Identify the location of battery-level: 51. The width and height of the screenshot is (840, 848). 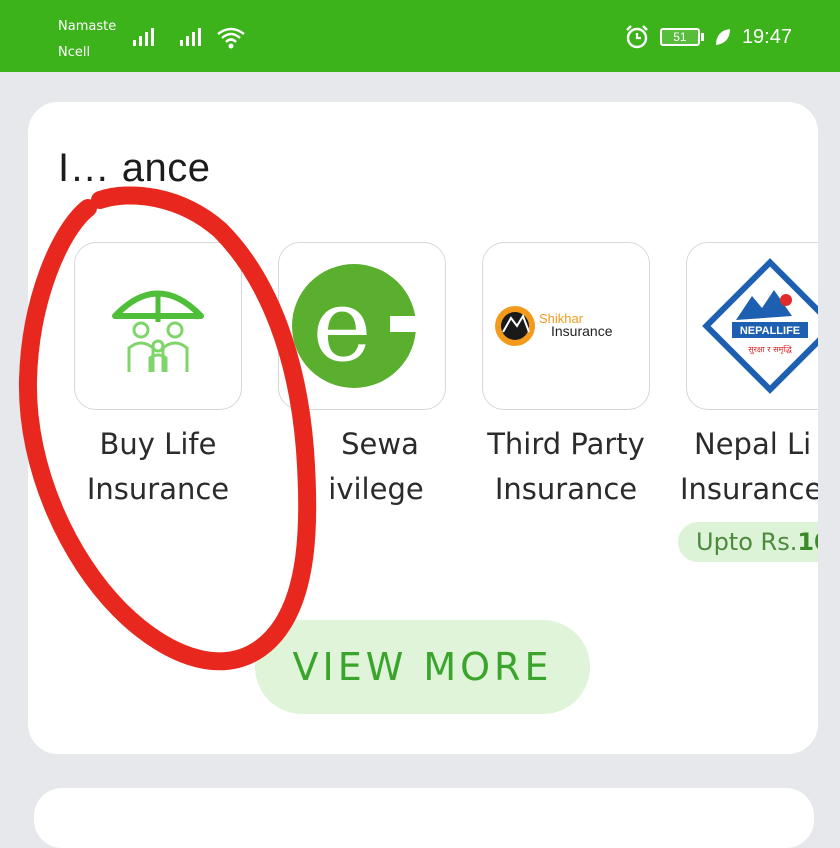
(679, 37).